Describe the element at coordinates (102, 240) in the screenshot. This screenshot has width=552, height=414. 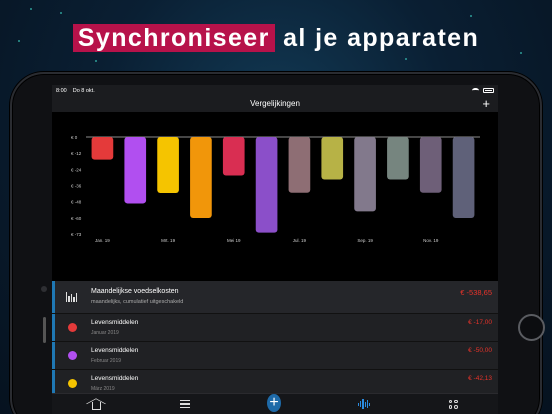
I see `x-tick-label: Jan. 19` at that location.